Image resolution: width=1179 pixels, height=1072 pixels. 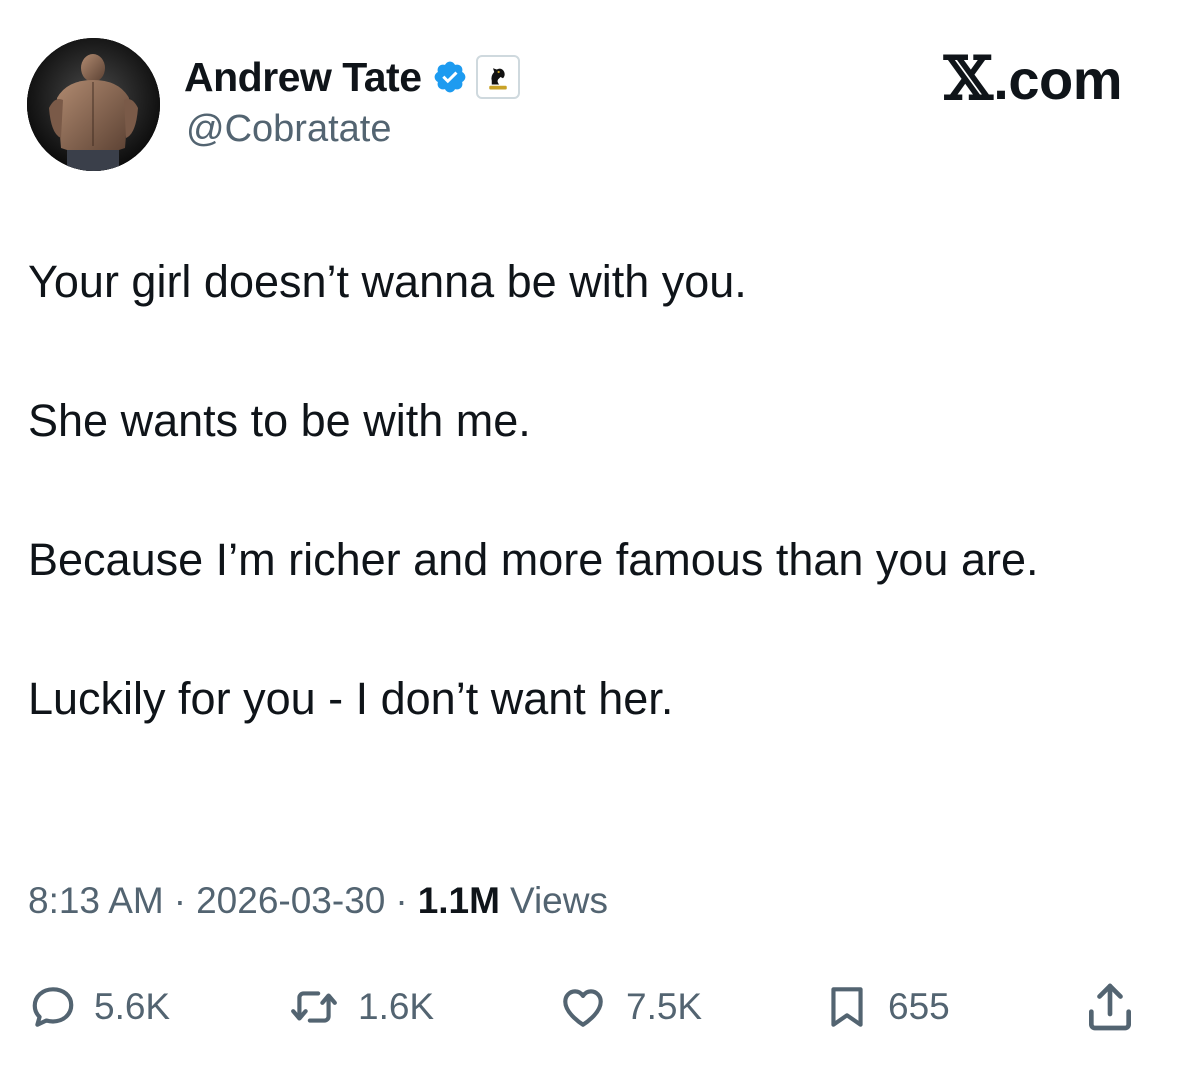 I want to click on bookmark-count: 655, so click(x=919, y=1006).